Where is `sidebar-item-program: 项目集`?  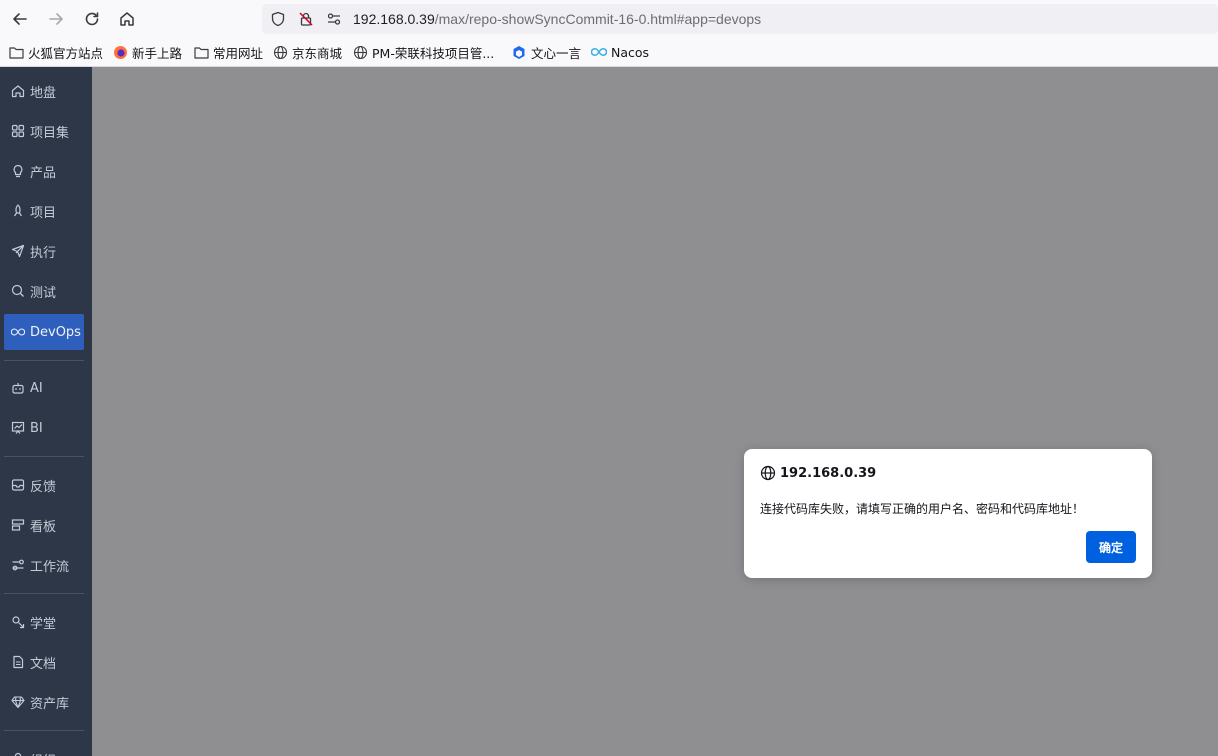
sidebar-item-program: 项目集 is located at coordinates (44, 131).